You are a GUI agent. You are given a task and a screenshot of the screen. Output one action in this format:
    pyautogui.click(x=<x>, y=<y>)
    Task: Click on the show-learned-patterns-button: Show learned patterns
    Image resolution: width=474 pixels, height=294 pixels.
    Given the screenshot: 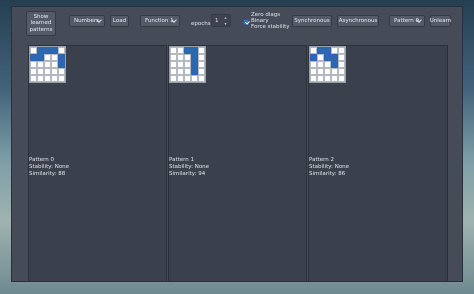 What is the action you would take?
    pyautogui.click(x=41, y=23)
    